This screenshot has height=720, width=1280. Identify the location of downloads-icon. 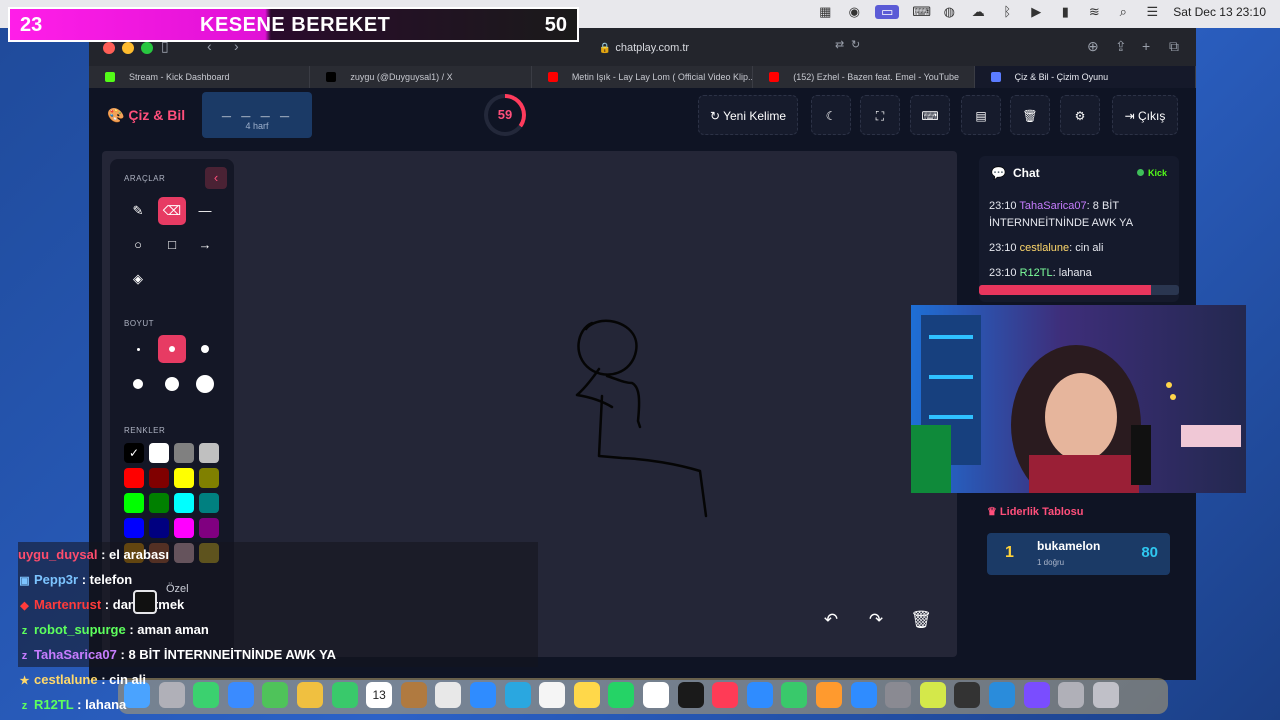
(1071, 695).